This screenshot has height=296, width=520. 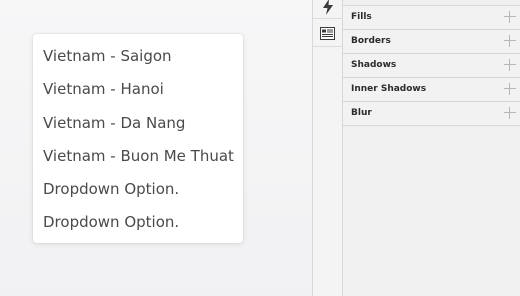 What do you see at coordinates (431, 42) in the screenshot?
I see `section-borders: Borders` at bounding box center [431, 42].